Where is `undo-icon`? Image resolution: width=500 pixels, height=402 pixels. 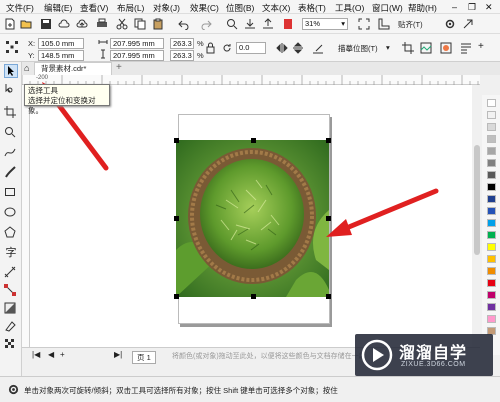
undo-icon is located at coordinates (184, 24).